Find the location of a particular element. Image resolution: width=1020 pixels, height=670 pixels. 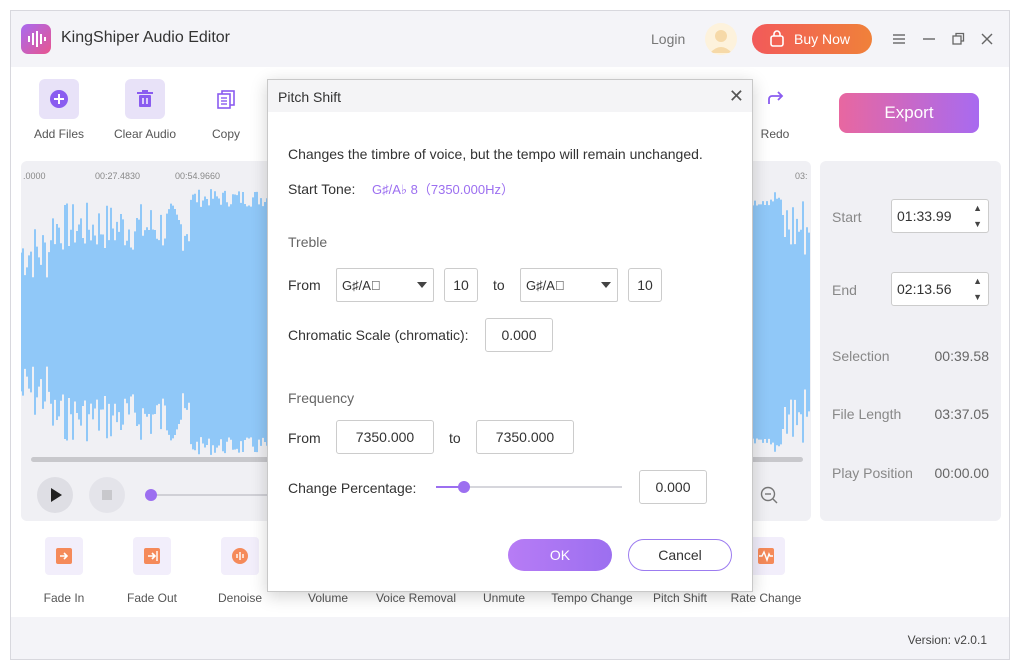

treble-from-label: From is located at coordinates (304, 285).